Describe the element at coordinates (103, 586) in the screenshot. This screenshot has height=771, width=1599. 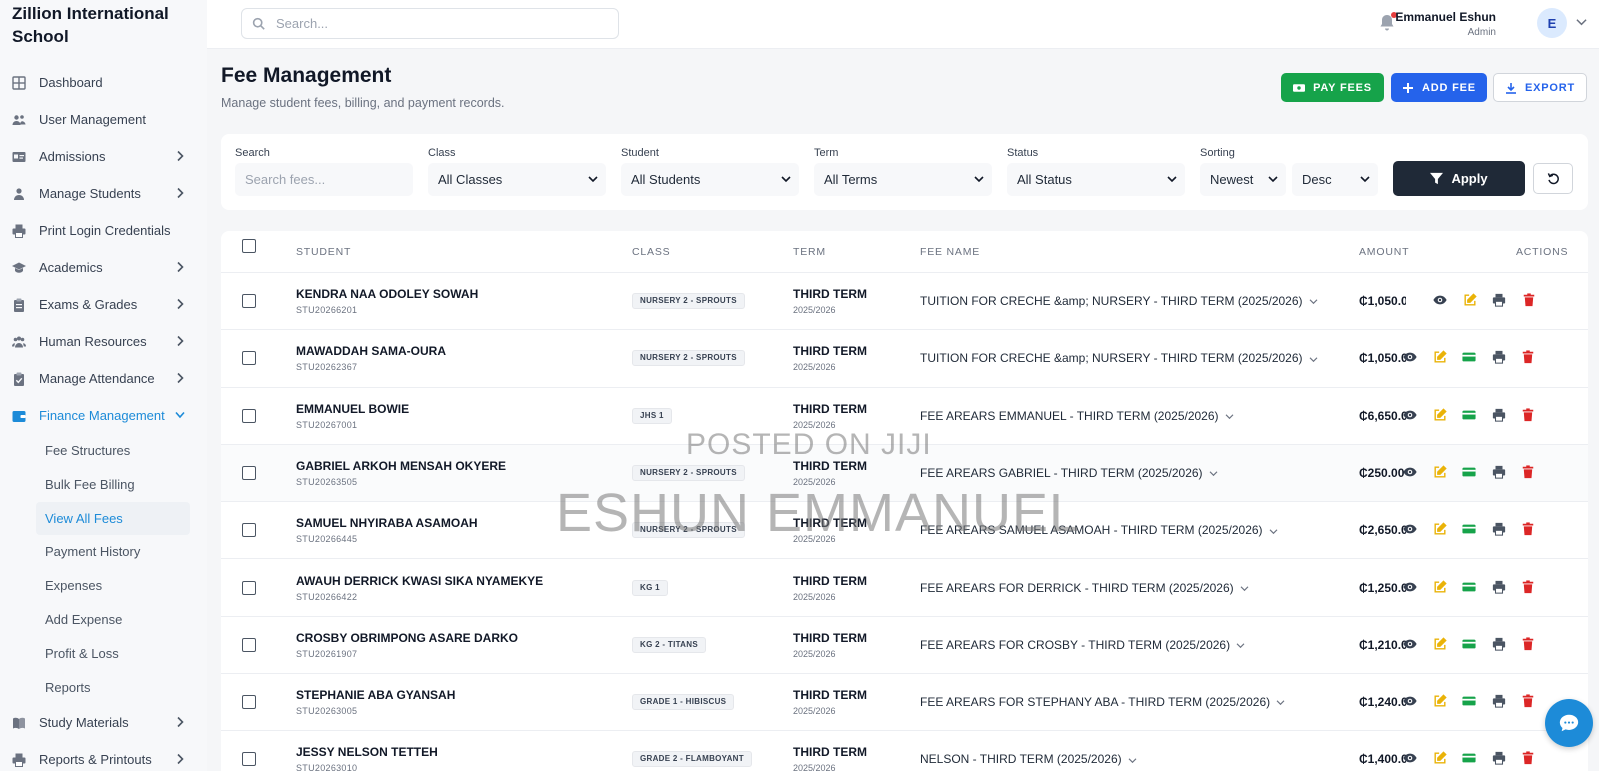
I see `submenu-item-expenses: Expenses` at that location.